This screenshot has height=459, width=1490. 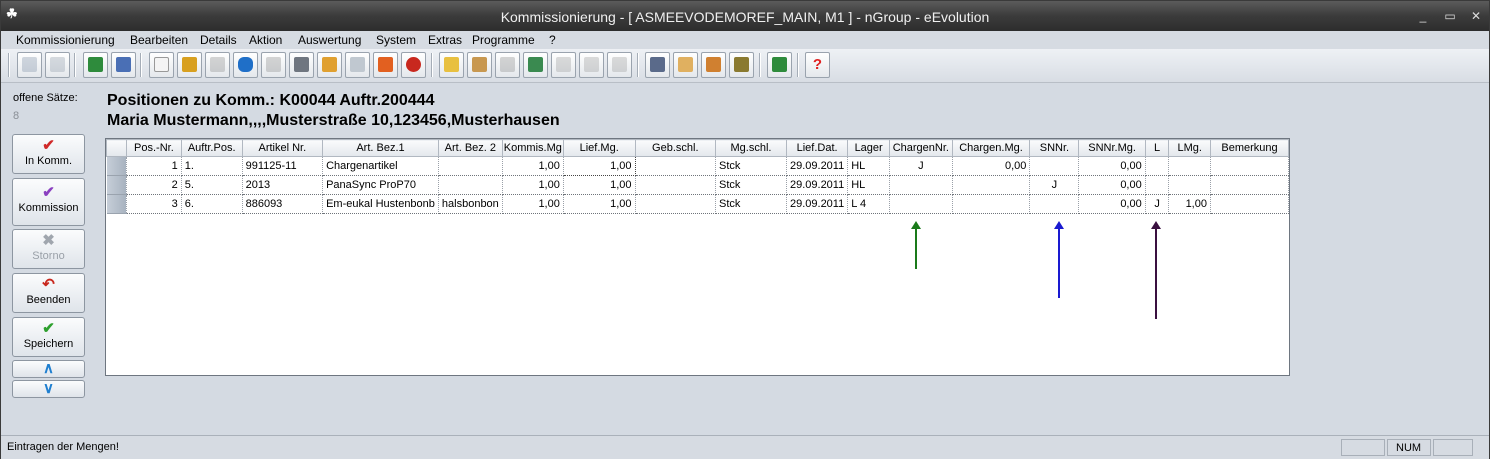 I want to click on transfer-button, so click(x=591, y=65).